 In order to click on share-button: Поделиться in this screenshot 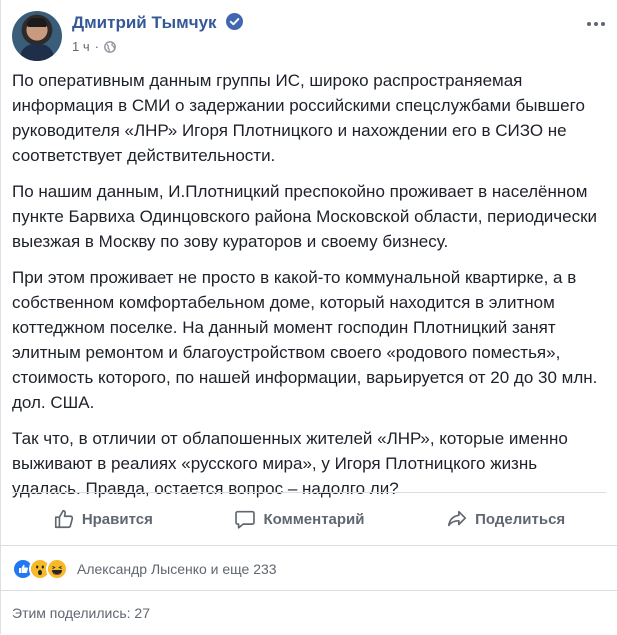, I will do `click(505, 519)`.